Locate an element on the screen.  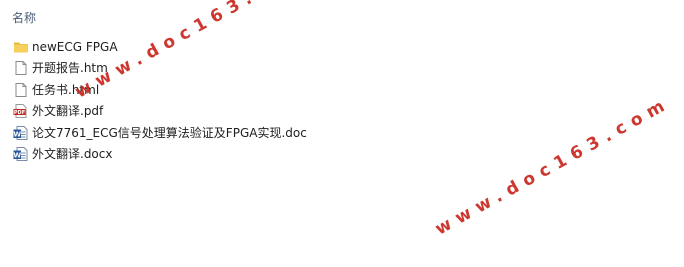
file-row-newecg-fpga: newECG FPGA is located at coordinates (342, 47).